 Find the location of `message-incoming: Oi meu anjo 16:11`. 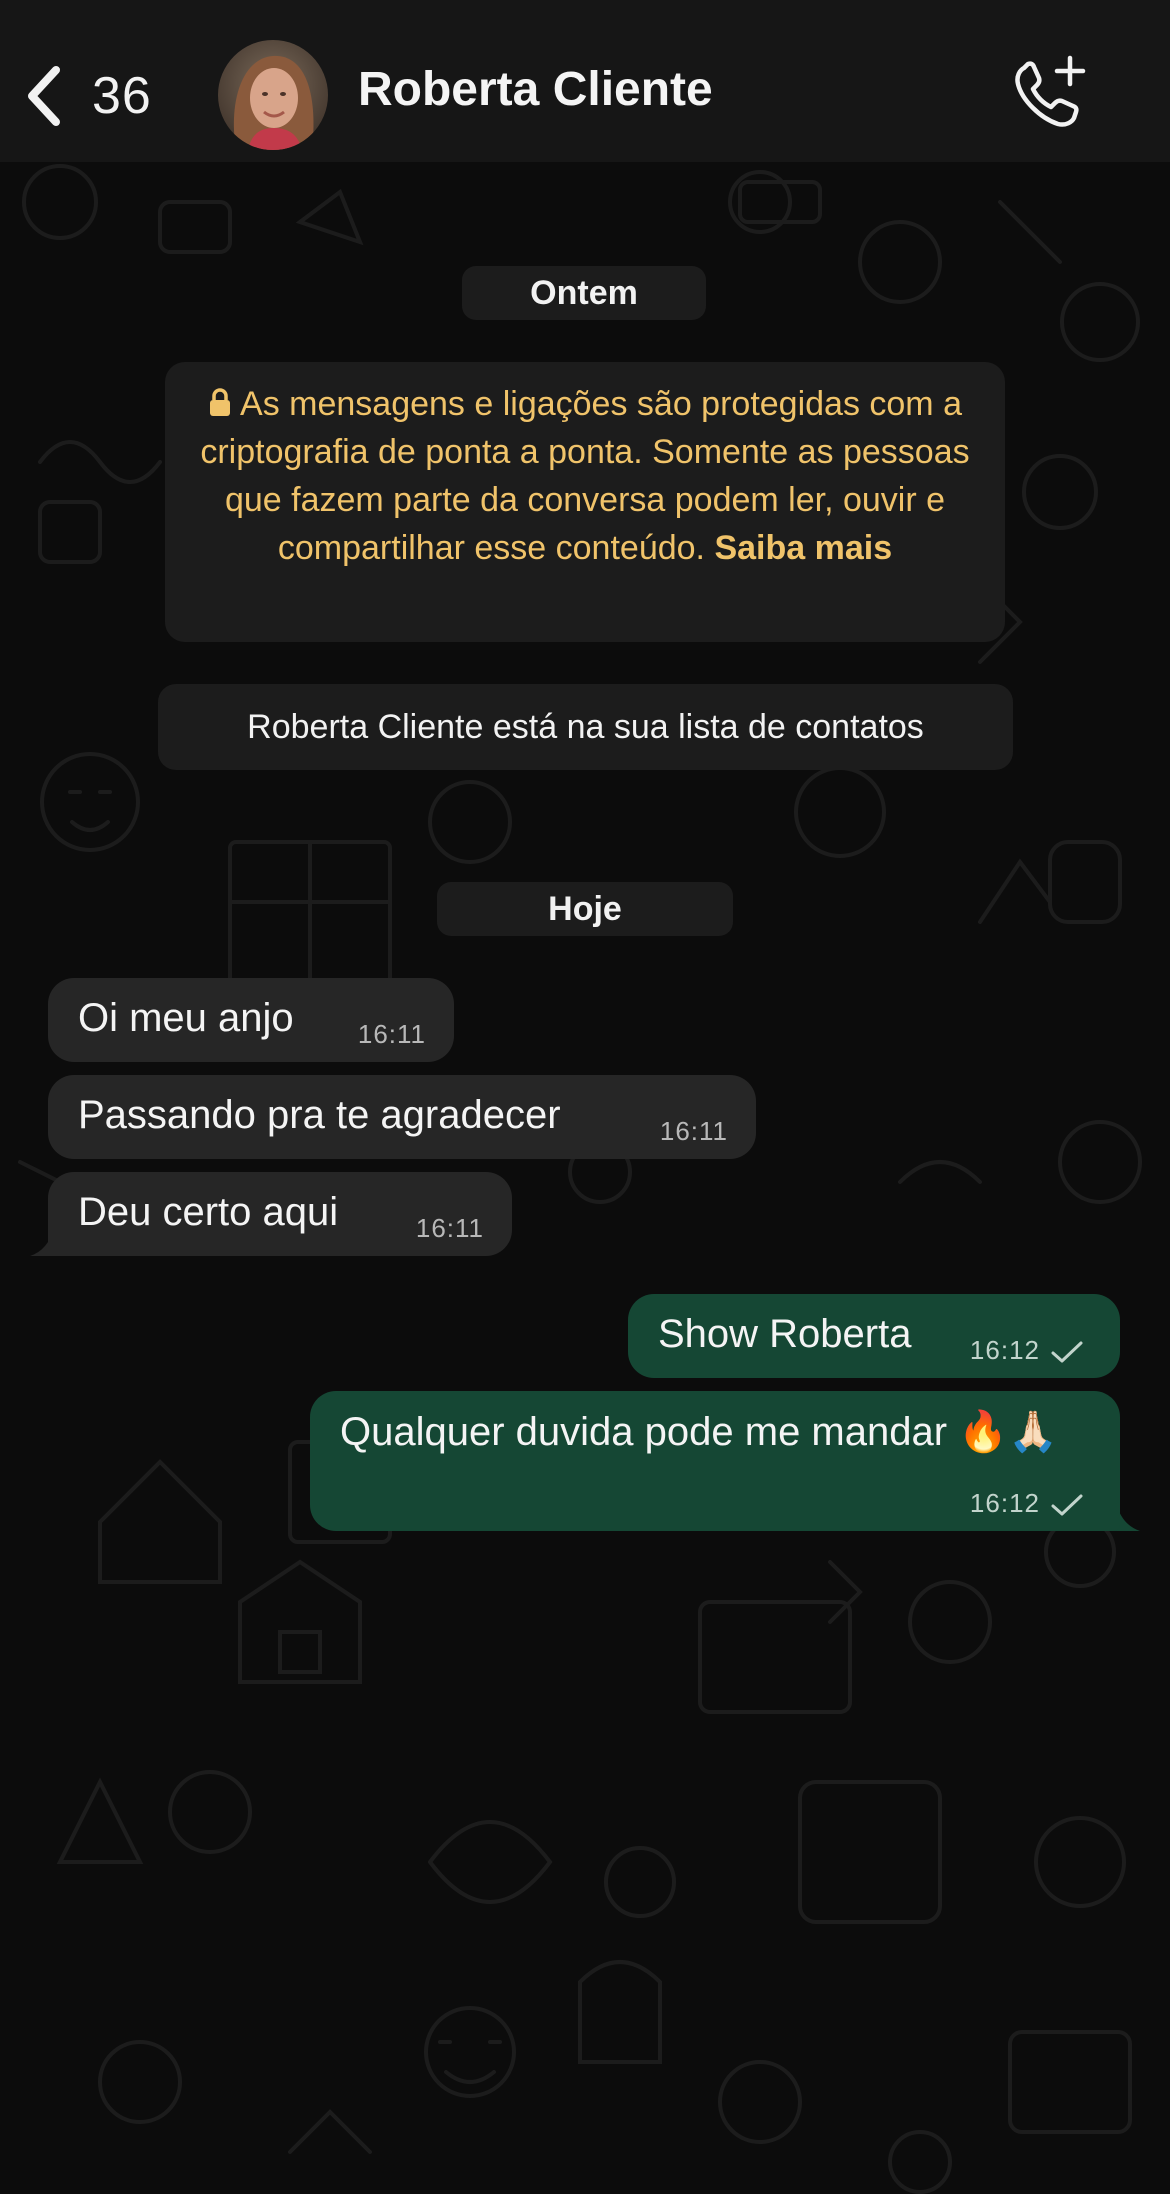

message-incoming: Oi meu anjo 16:11 is located at coordinates (251, 1020).